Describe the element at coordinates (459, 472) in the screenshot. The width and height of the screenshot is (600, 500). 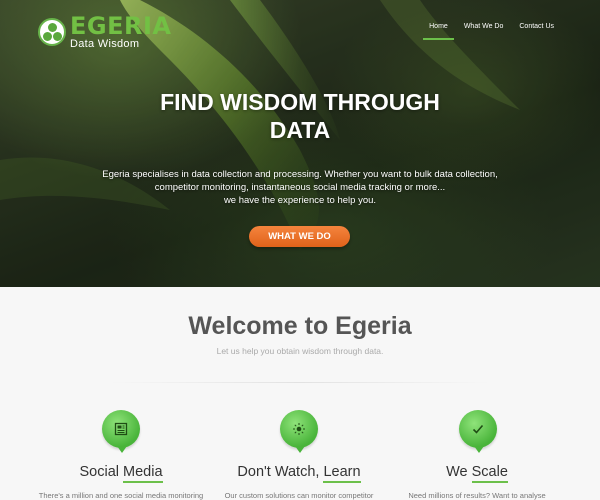
I see `feature-title-text: We` at that location.